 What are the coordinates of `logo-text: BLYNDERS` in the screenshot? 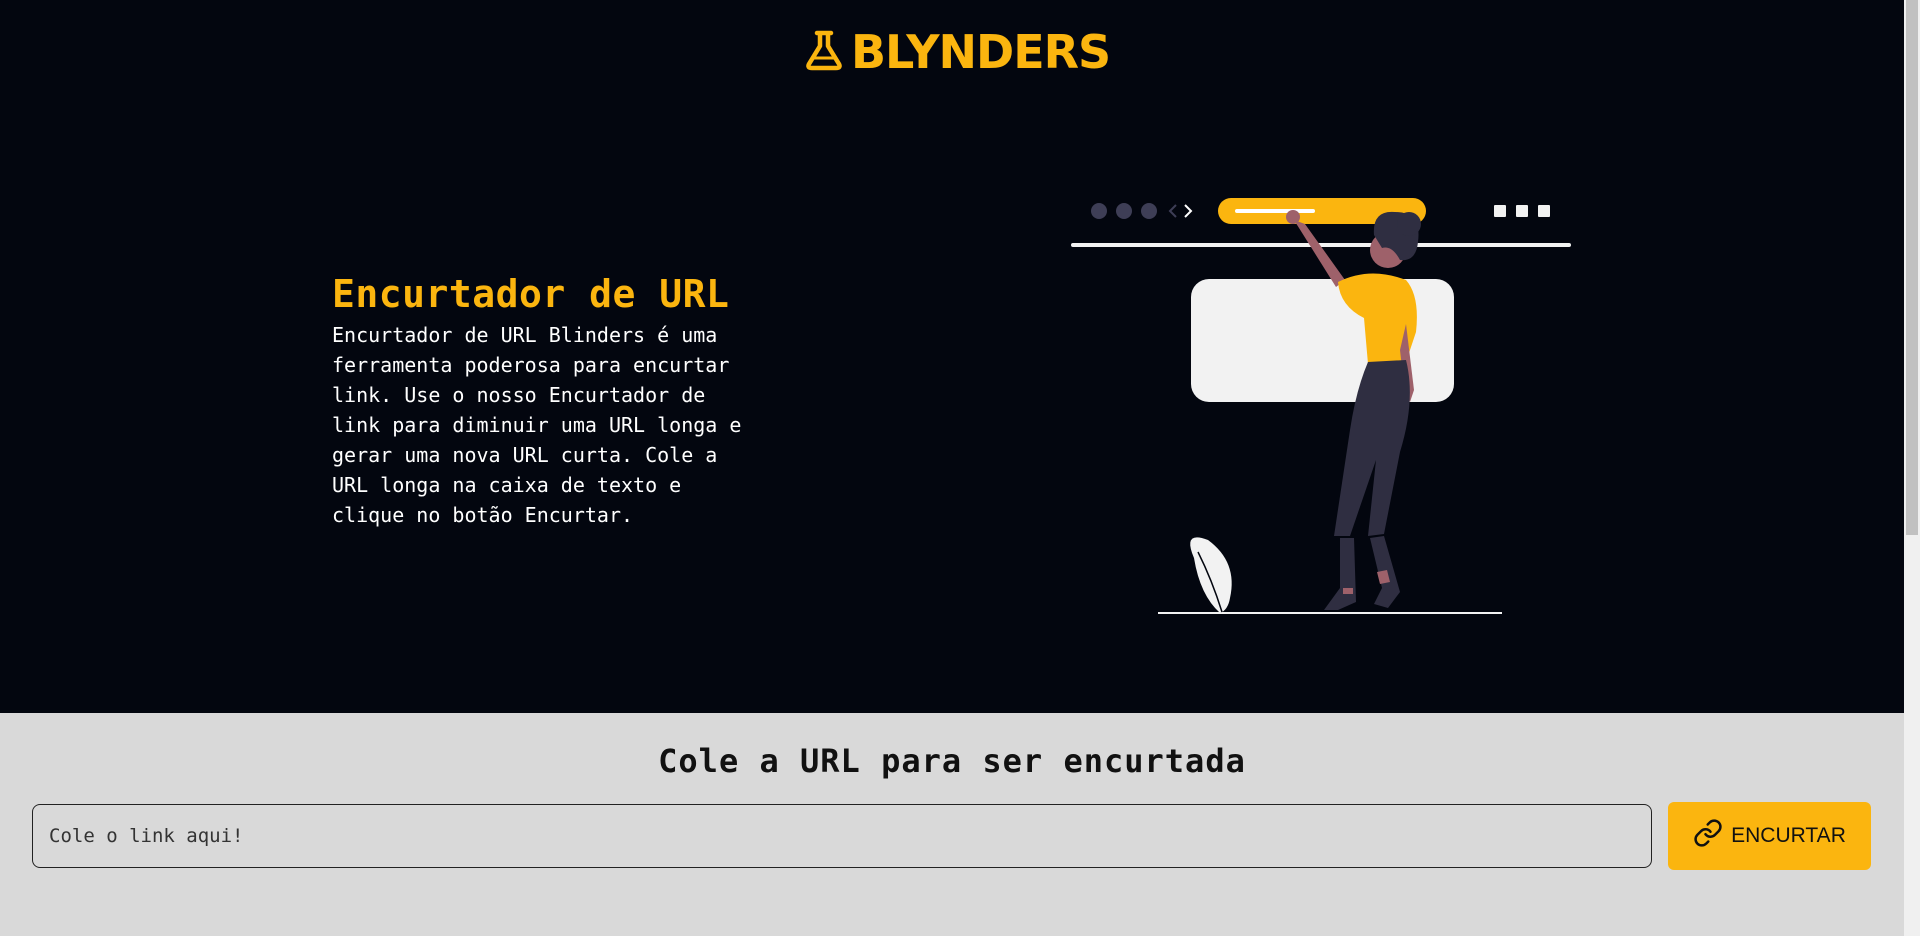 It's located at (981, 52).